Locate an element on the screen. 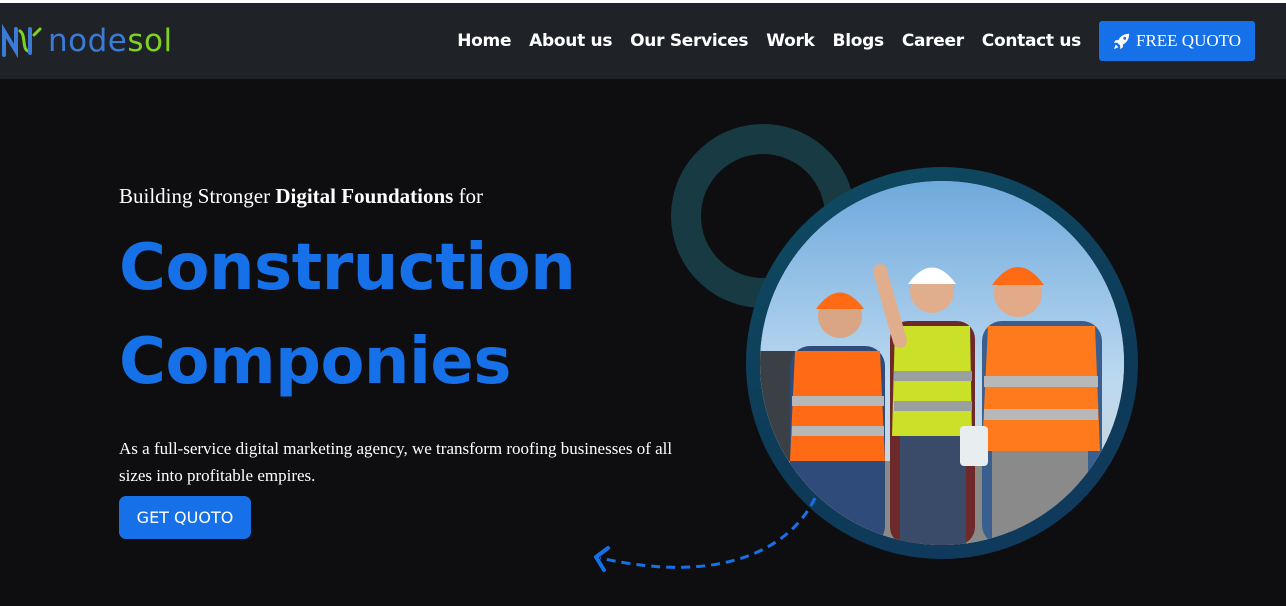  nav-link-our-services: Our Services is located at coordinates (689, 41).